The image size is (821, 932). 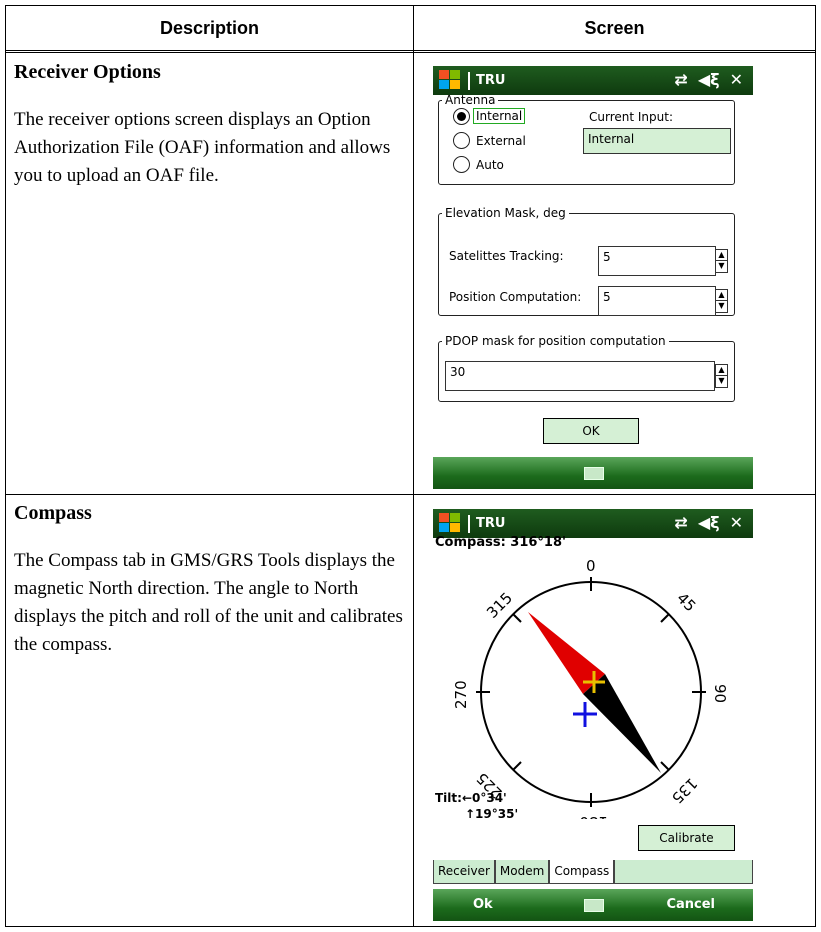 What do you see at coordinates (721, 376) in the screenshot?
I see `pdop-spinner: ▲ ▼` at bounding box center [721, 376].